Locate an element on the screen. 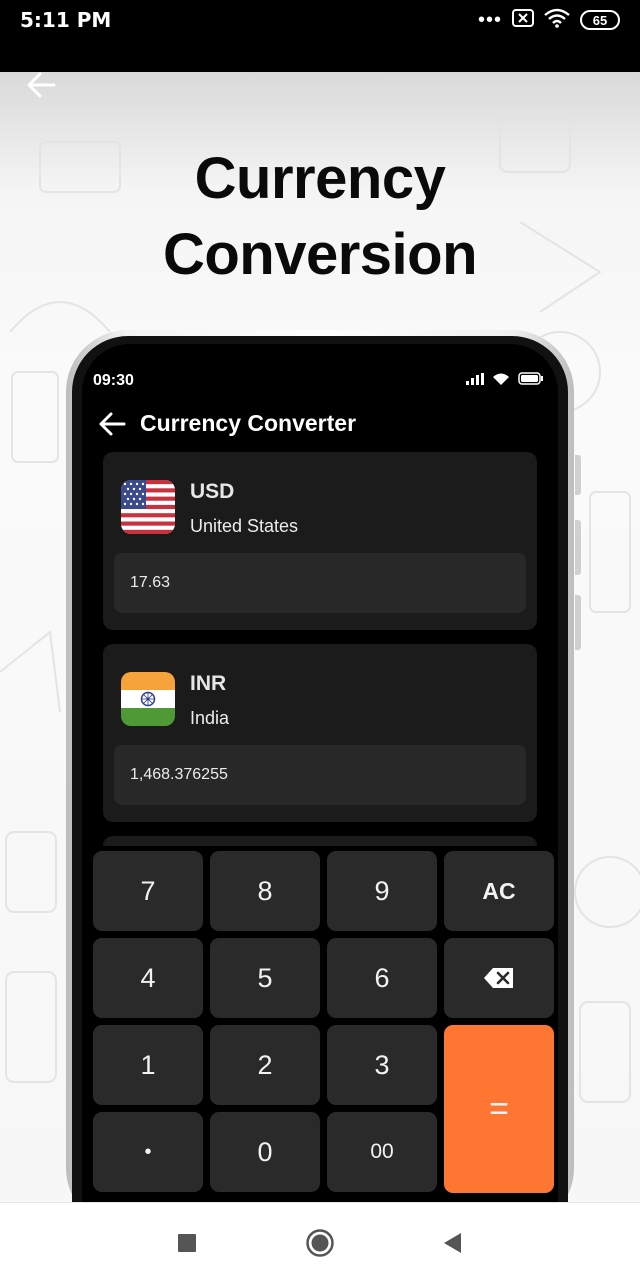  sim-x-icon is located at coordinates (523, 20).